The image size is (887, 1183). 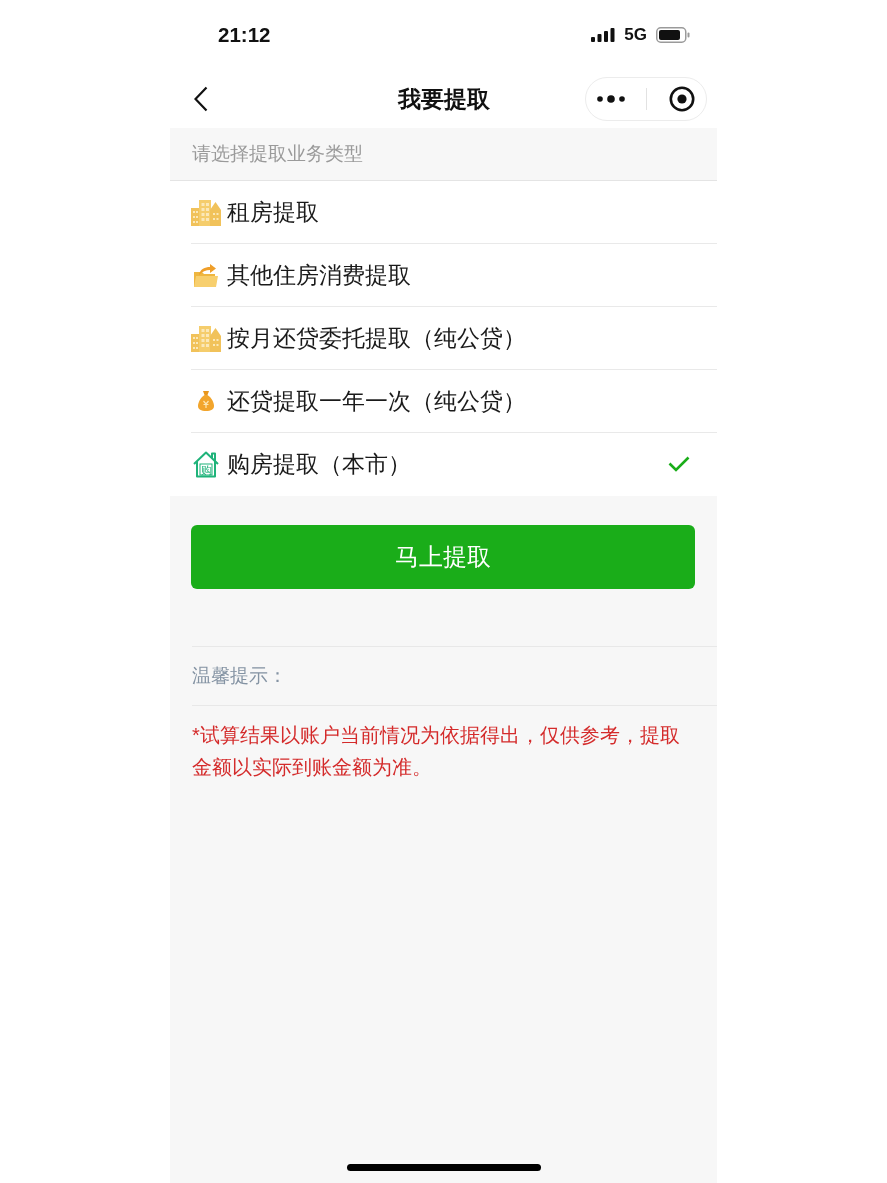 I want to click on signal-icon, so click(x=603, y=35).